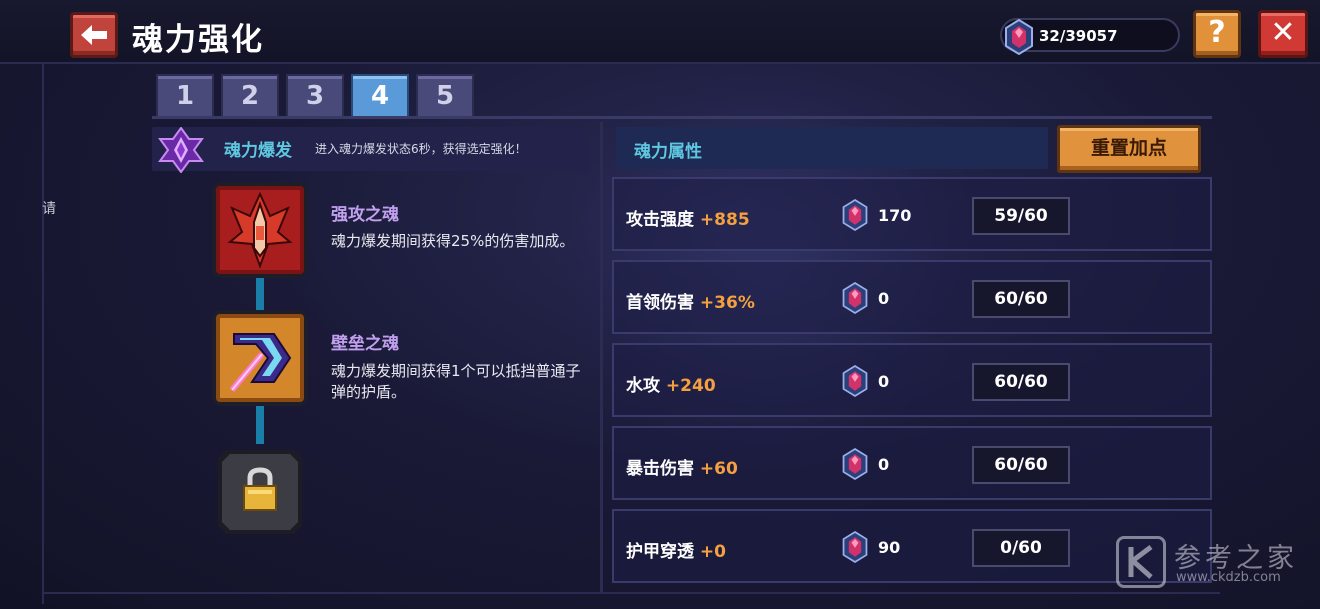 This screenshot has height=609, width=1320. Describe the element at coordinates (1021, 216) in the screenshot. I see `attribute-level: 59/60` at that location.